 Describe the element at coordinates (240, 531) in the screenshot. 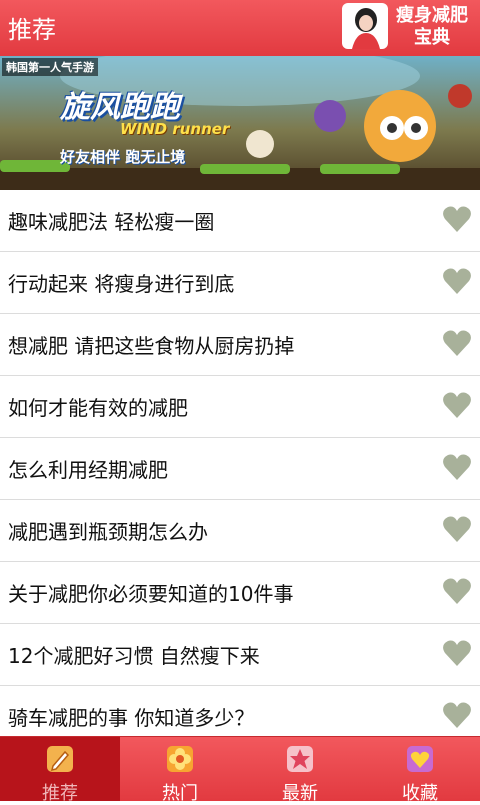

I see `list-item: 减肥遇到瓶颈期怎么办` at that location.